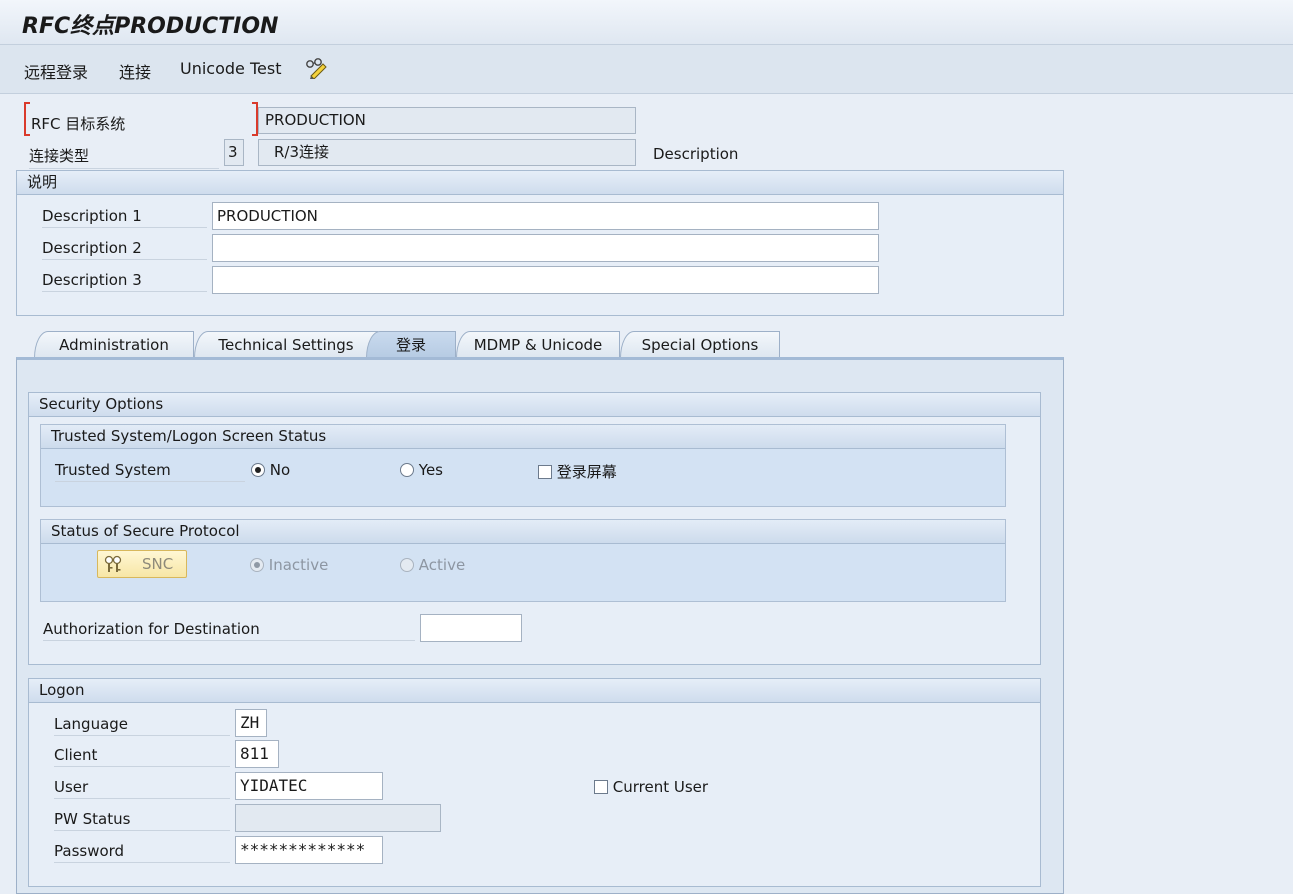 Image resolution: width=1293 pixels, height=894 pixels. Describe the element at coordinates (660, 787) in the screenshot. I see `current-user-label: Current User` at that location.